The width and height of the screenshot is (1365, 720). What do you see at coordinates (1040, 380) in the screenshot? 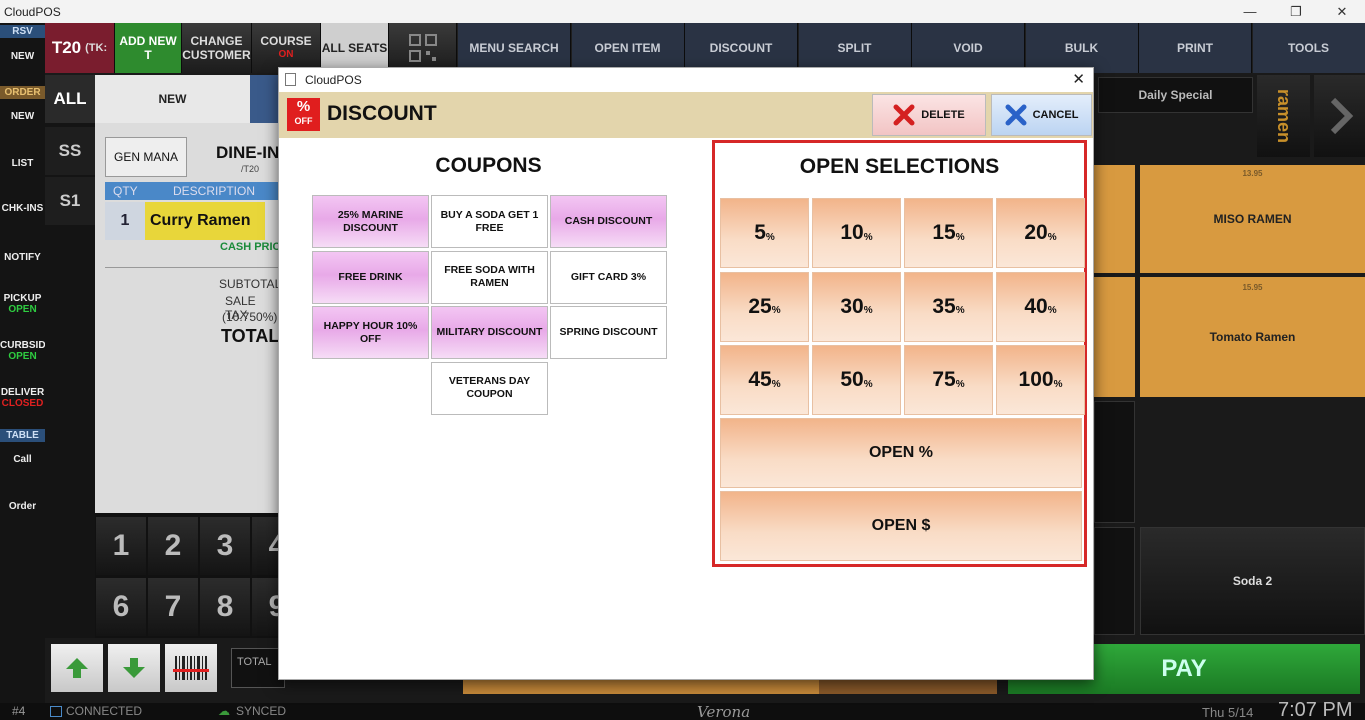
I see `discount-100-percent-button: 100%` at bounding box center [1040, 380].